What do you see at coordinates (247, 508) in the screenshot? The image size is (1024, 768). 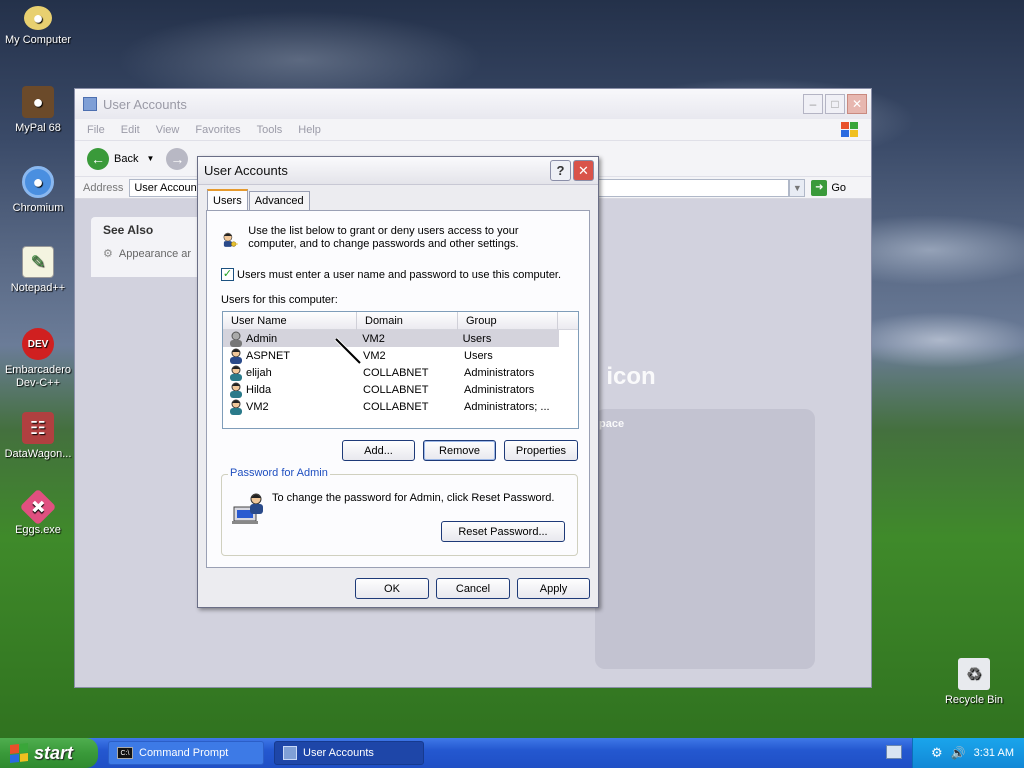 I see `computer-user-icon` at bounding box center [247, 508].